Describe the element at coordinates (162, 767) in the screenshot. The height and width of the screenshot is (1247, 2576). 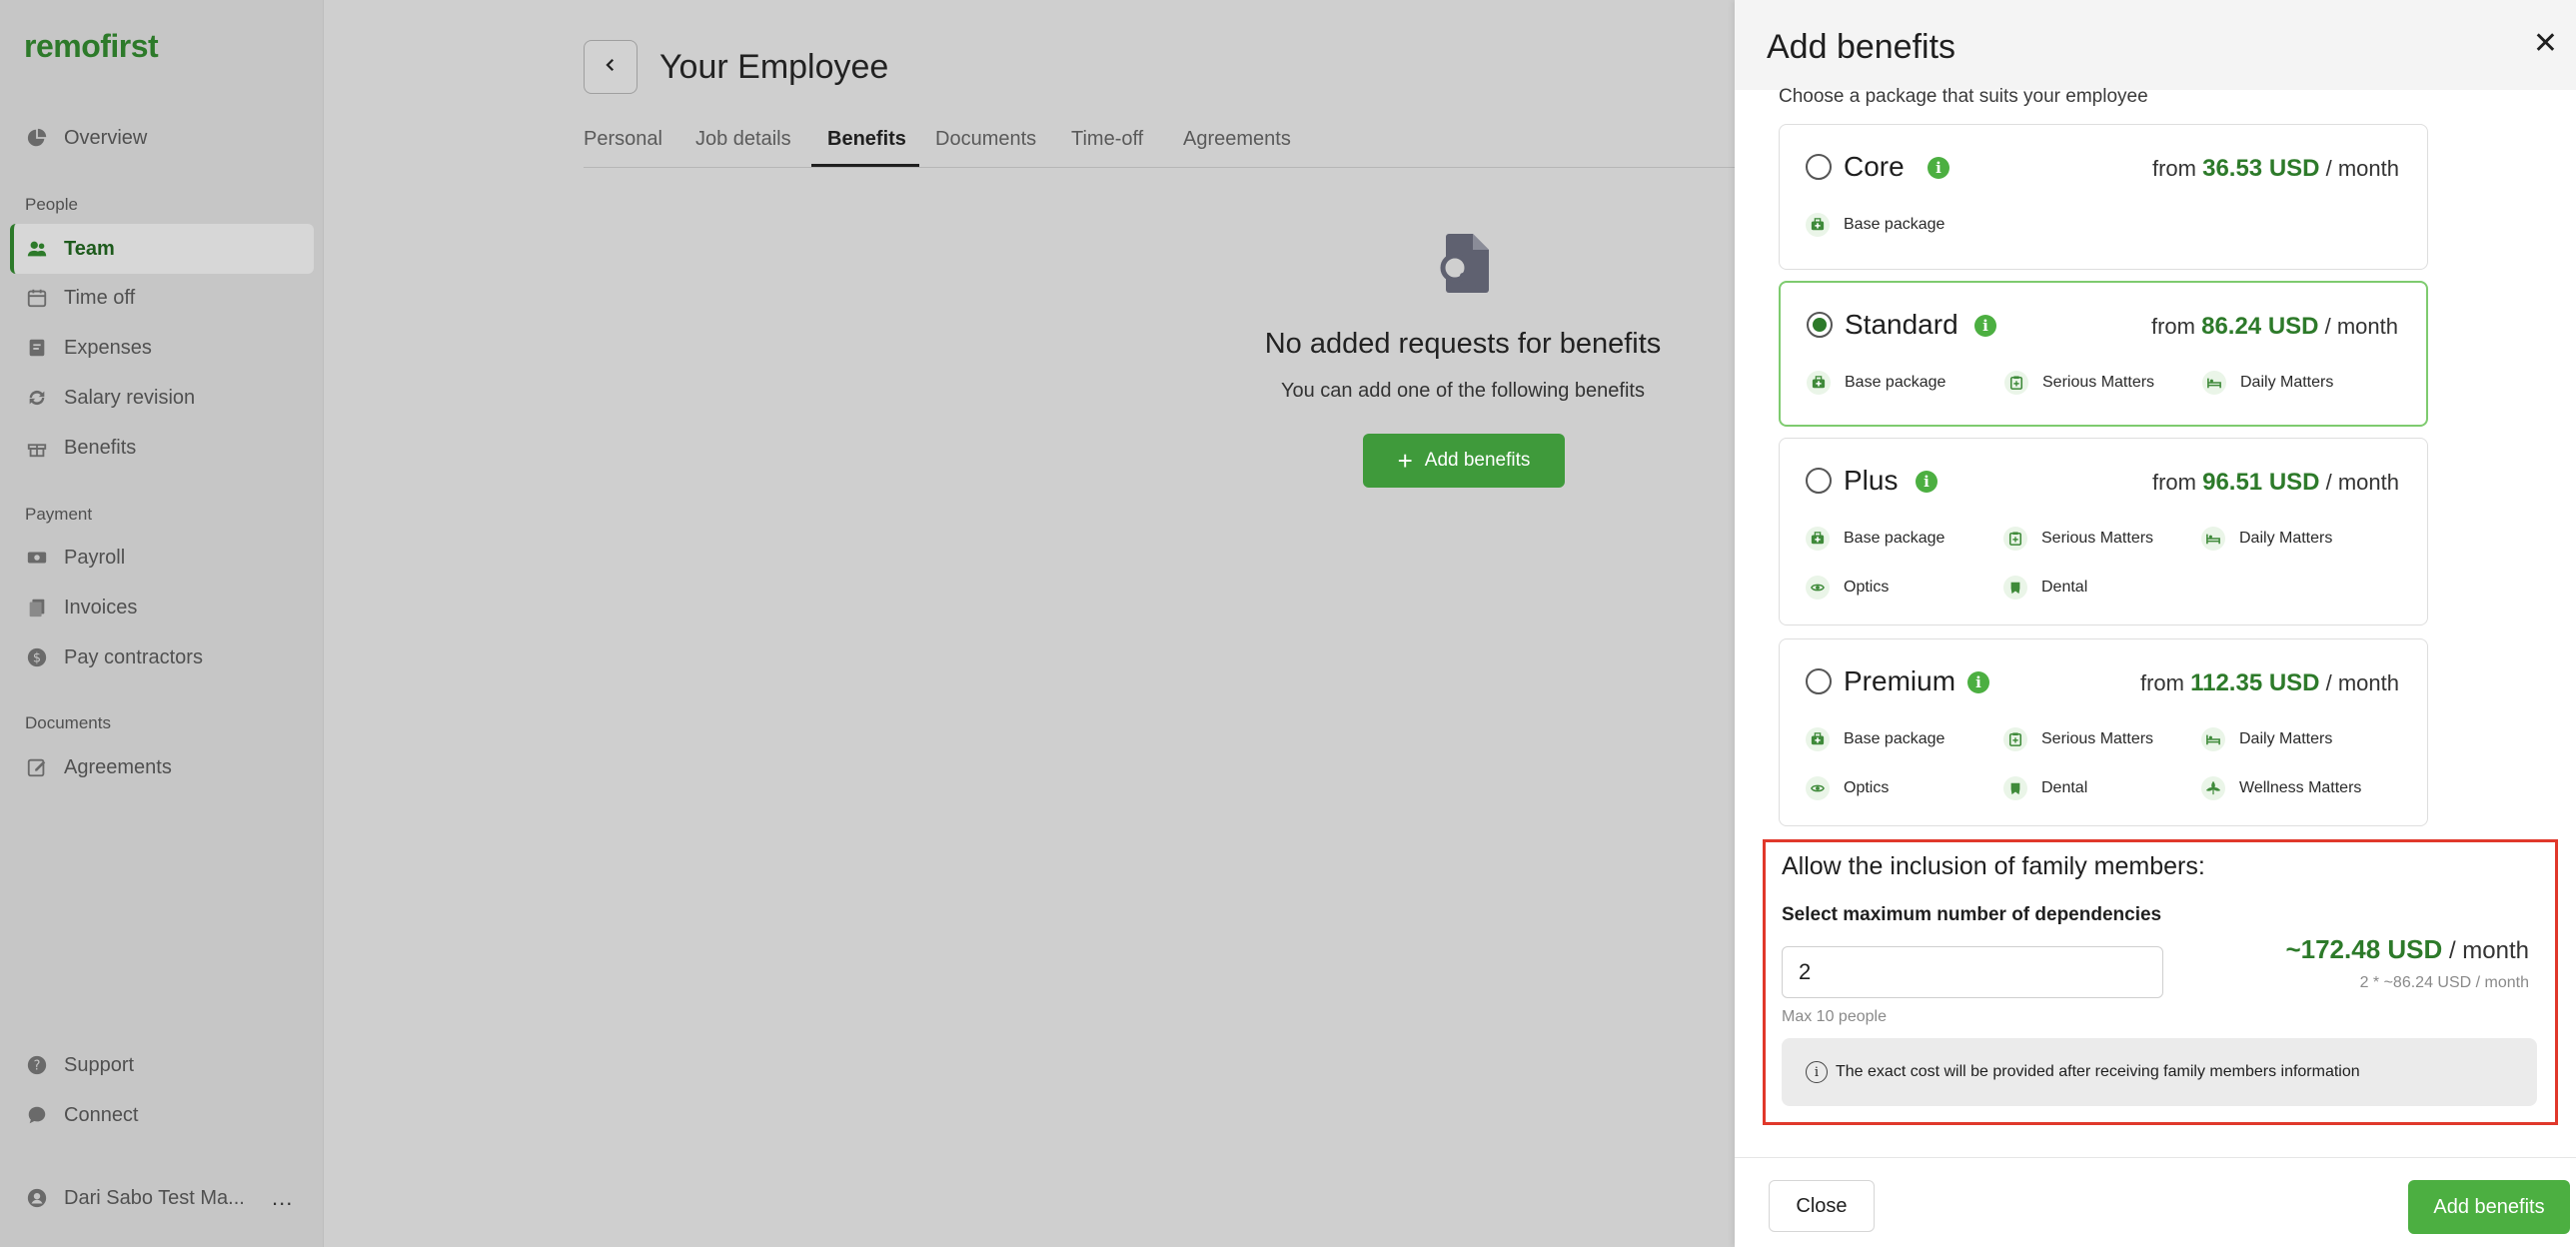
I see `sidebar-item-agreements: Agreements` at that location.